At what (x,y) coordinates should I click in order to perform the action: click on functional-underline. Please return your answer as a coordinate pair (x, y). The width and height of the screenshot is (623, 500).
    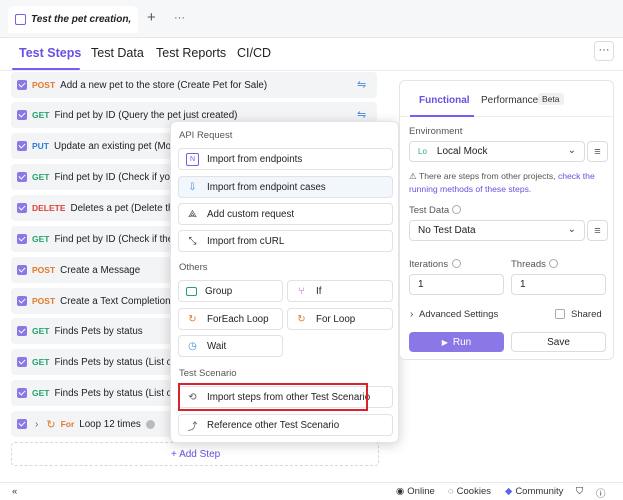
    Looking at the image, I should click on (442, 116).